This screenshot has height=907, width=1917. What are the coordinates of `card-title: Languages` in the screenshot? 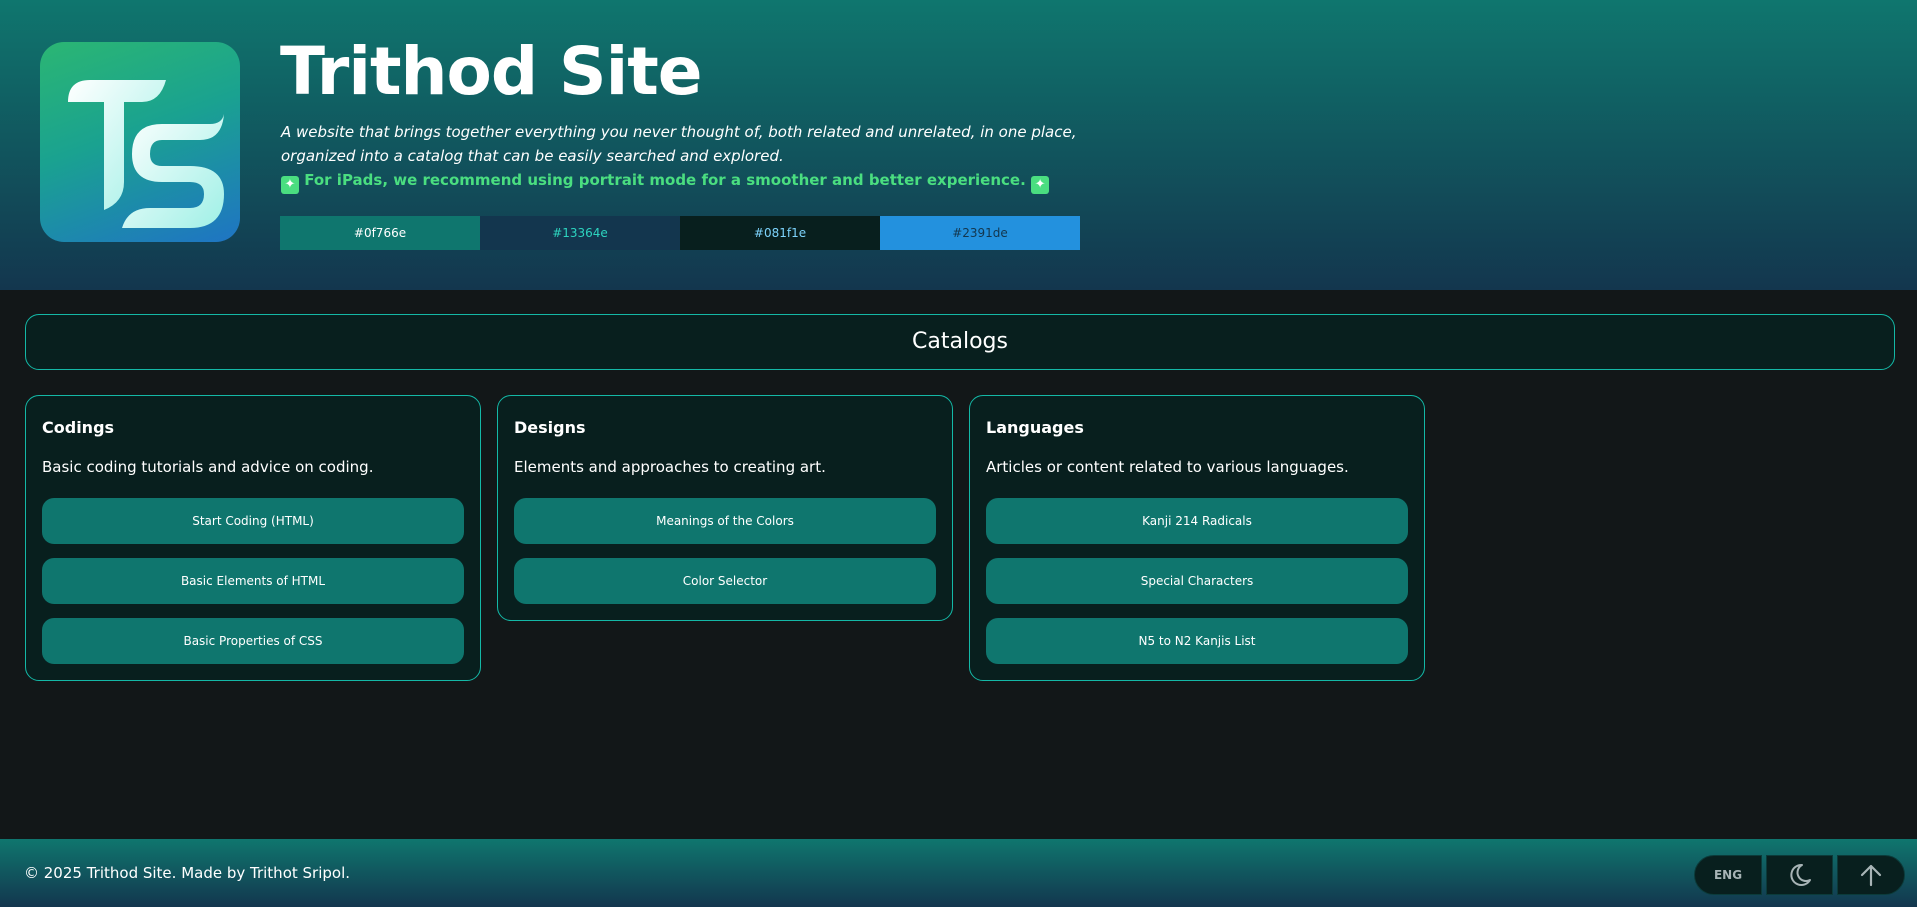 It's located at (1035, 427).